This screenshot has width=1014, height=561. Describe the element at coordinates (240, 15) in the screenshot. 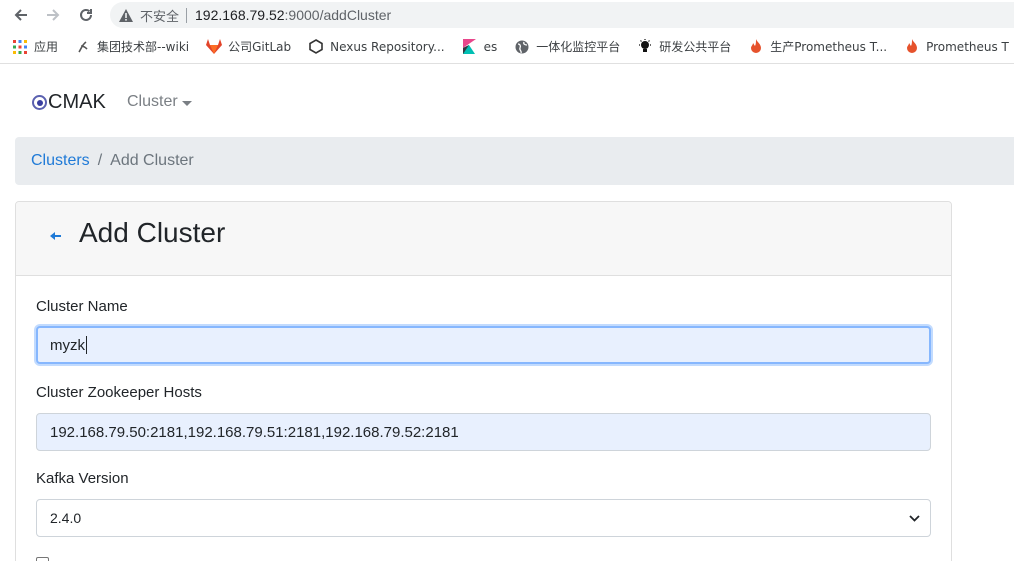

I see `url-host: 192.168.79.52` at that location.